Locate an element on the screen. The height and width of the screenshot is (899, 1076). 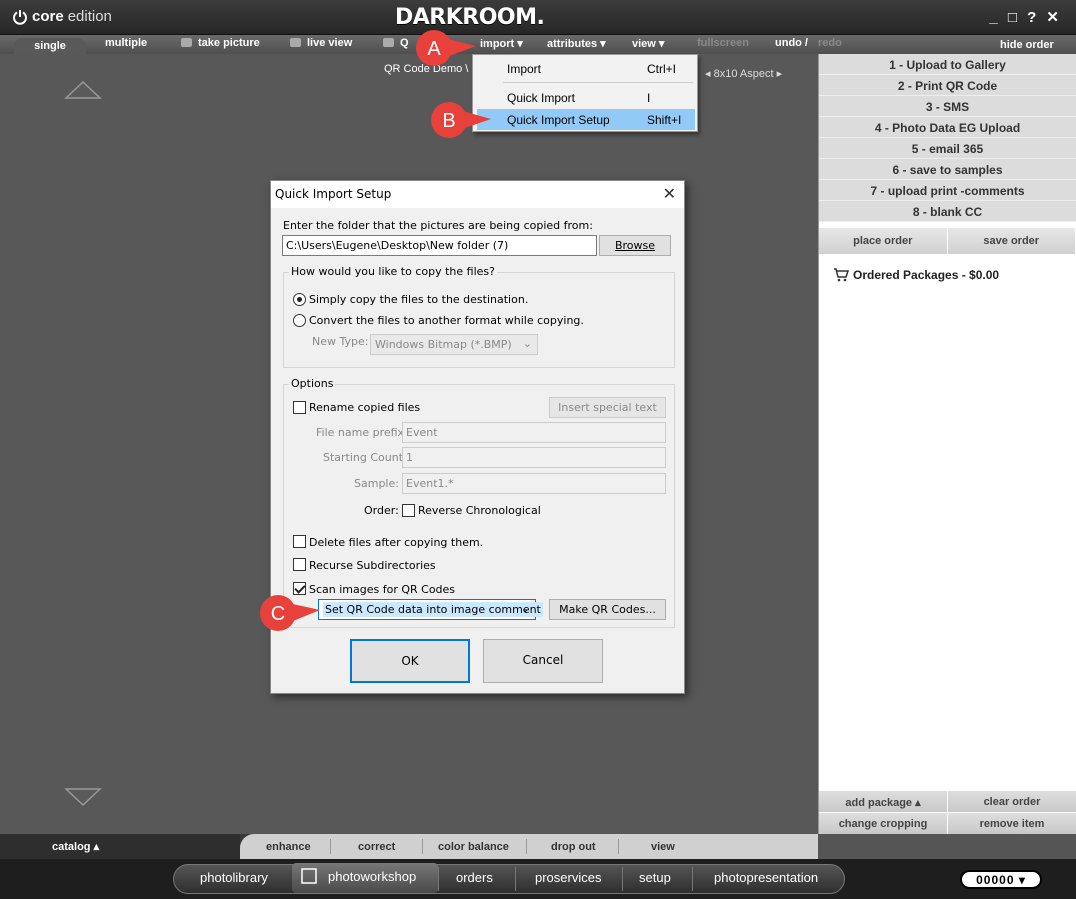
preset-item: 2 - Print QR Code is located at coordinates (947, 85).